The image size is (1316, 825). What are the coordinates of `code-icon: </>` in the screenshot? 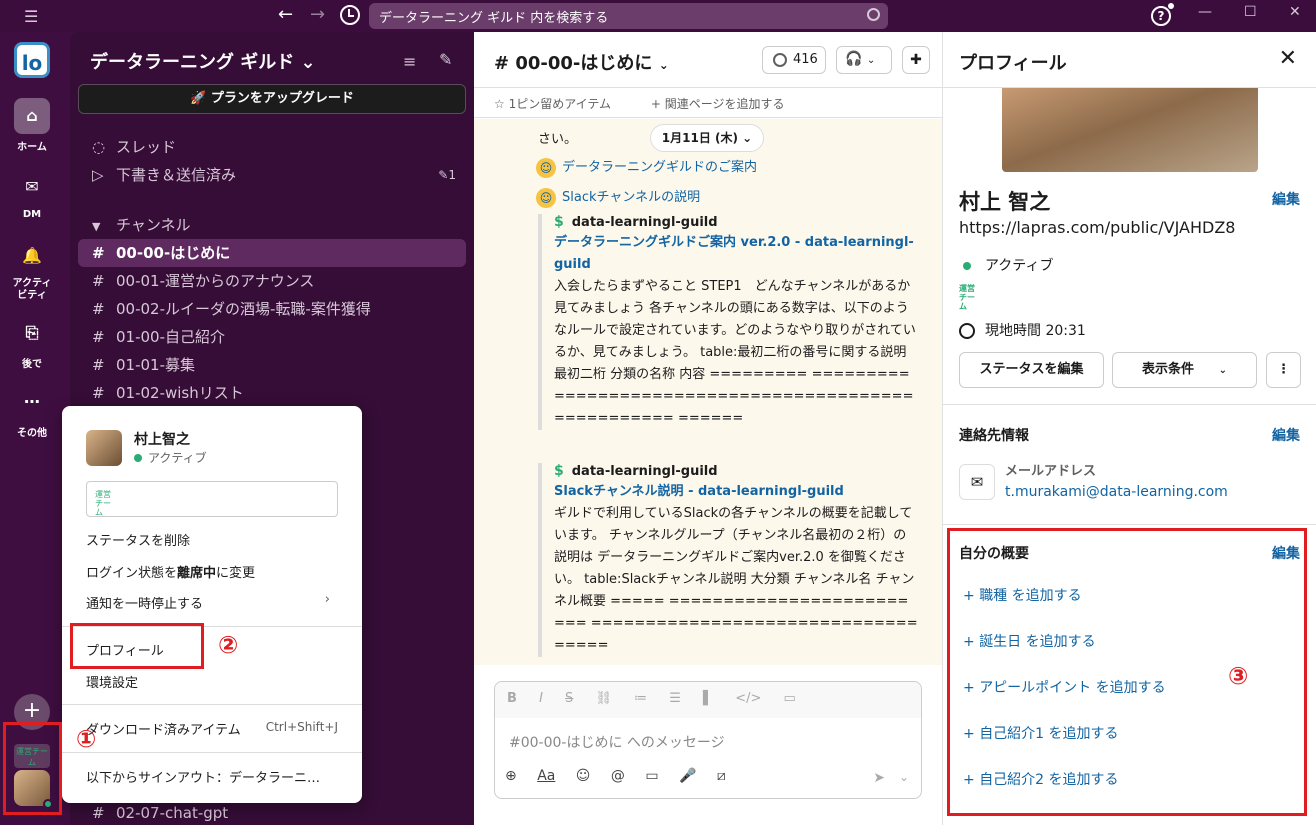 It's located at (748, 698).